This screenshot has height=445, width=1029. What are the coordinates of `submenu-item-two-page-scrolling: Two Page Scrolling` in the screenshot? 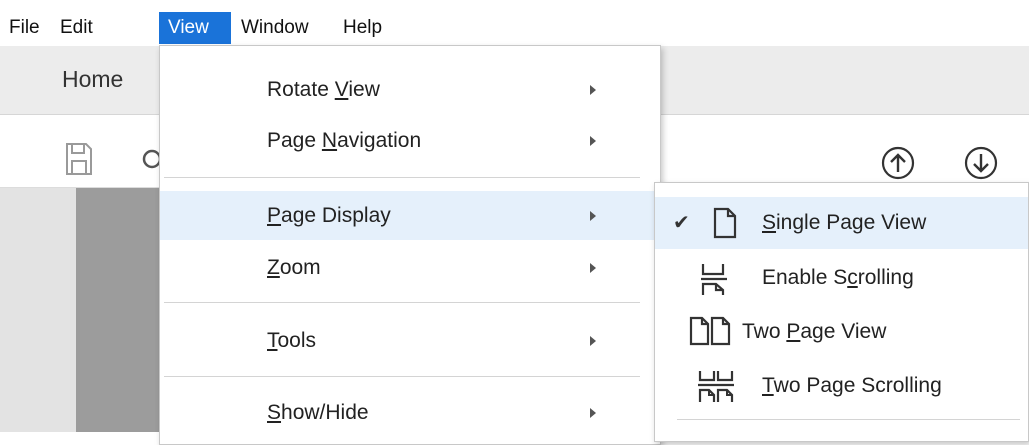 It's located at (841, 386).